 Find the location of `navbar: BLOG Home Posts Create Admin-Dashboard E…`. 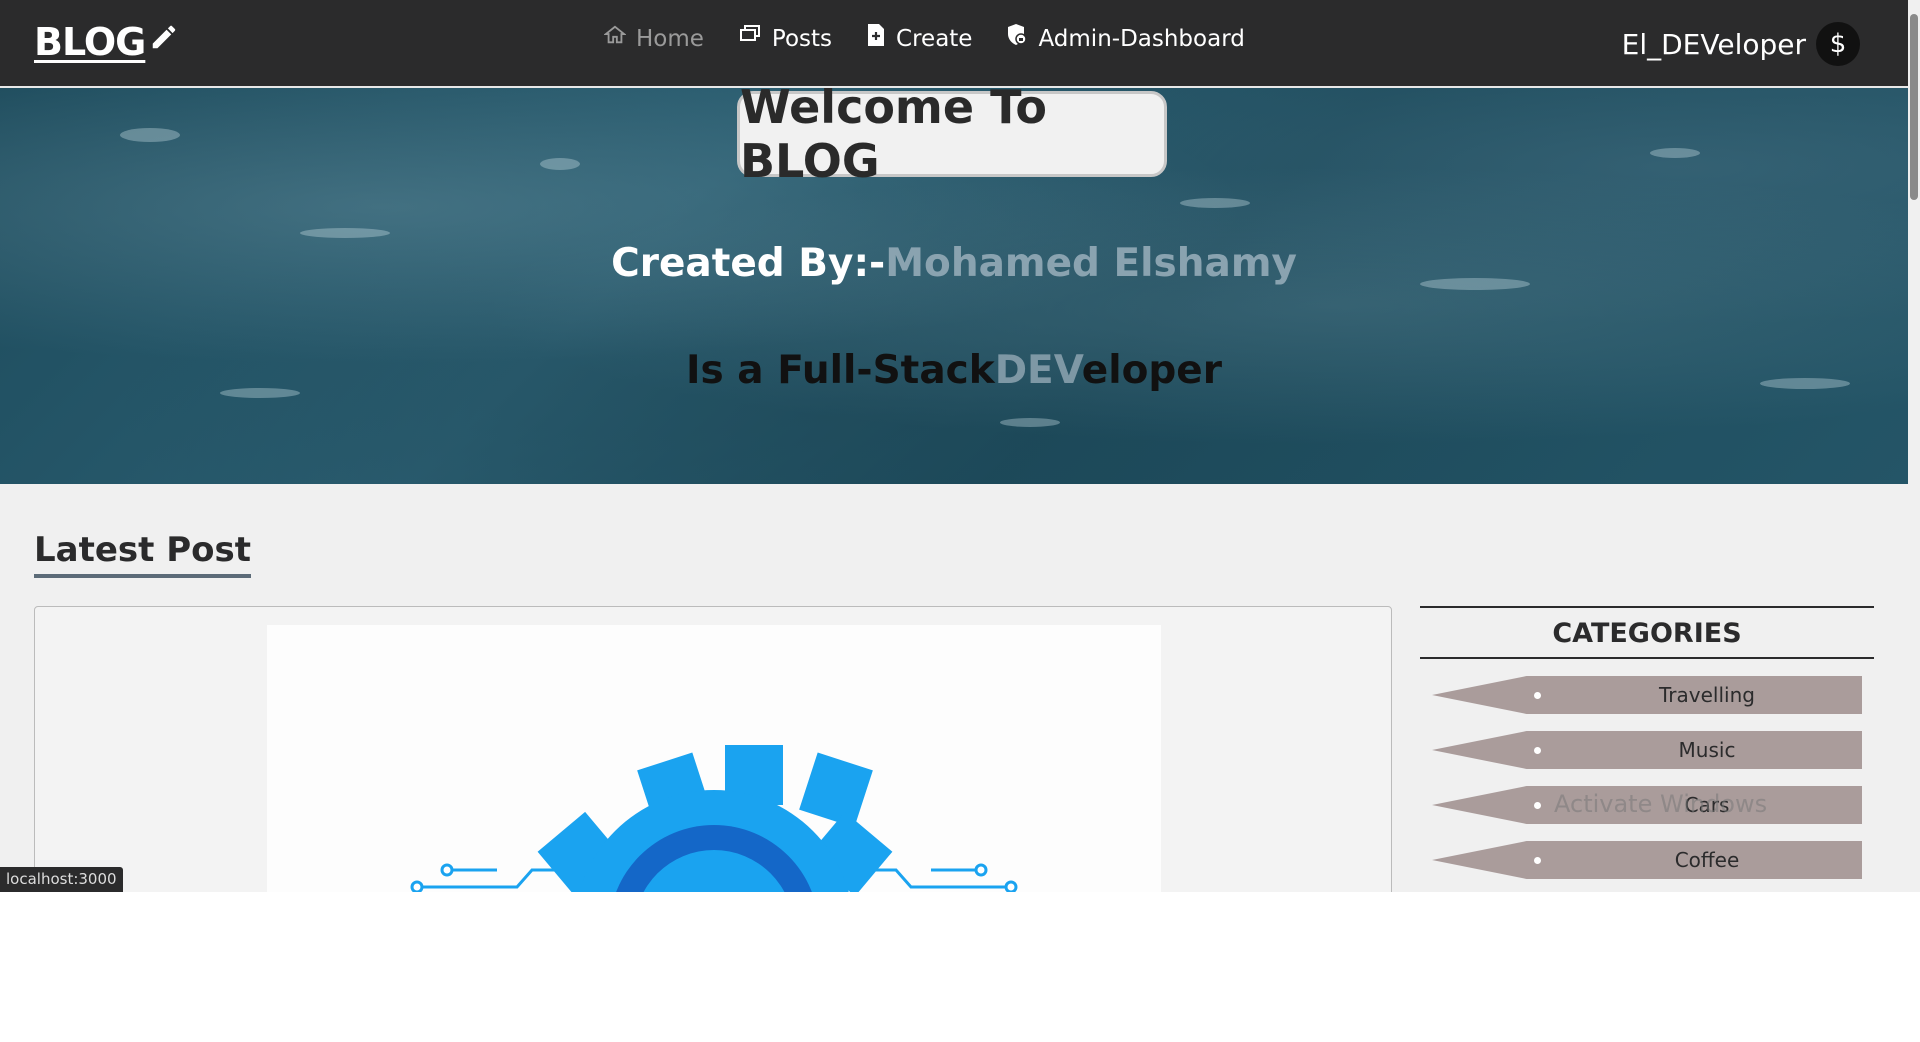

navbar: BLOG Home Posts Create Admin-Dashboard E… is located at coordinates (954, 44).